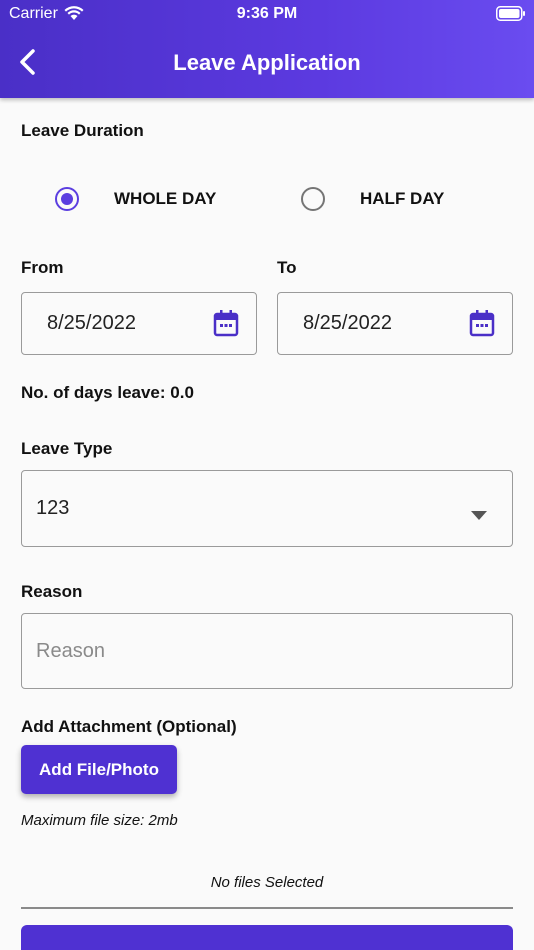  What do you see at coordinates (267, 651) in the screenshot?
I see `reason-input: Reason` at bounding box center [267, 651].